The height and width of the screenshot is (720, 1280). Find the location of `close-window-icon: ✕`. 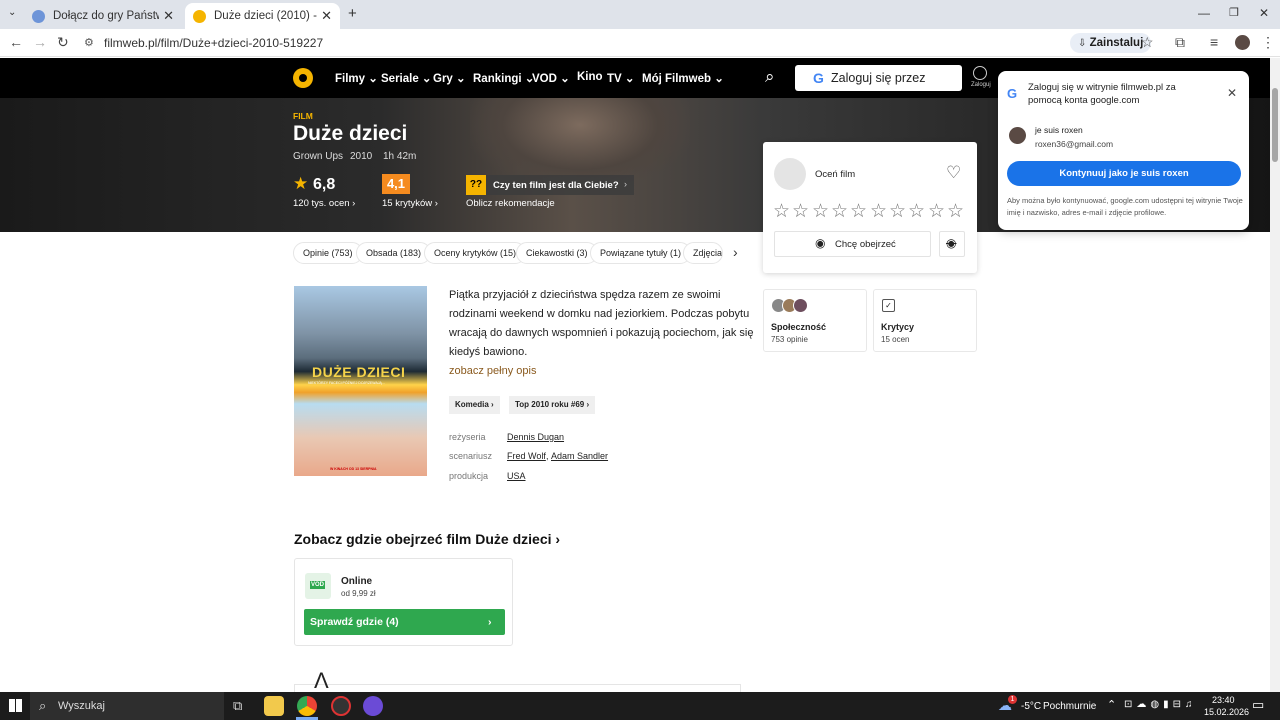

close-window-icon: ✕ is located at coordinates (1264, 13).